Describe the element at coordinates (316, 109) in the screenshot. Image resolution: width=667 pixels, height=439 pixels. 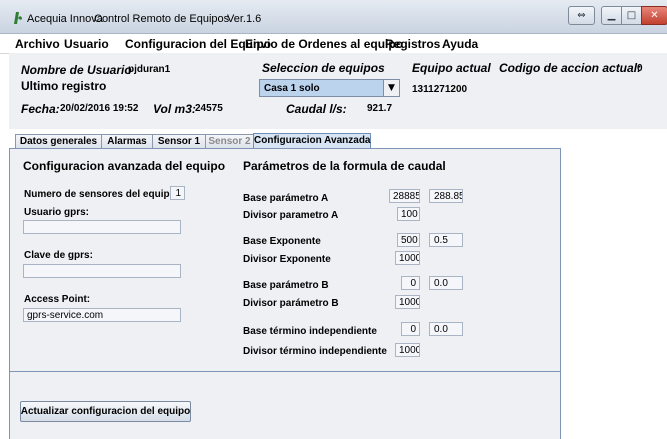
I see `flow-label: Caudal l/s:` at that location.